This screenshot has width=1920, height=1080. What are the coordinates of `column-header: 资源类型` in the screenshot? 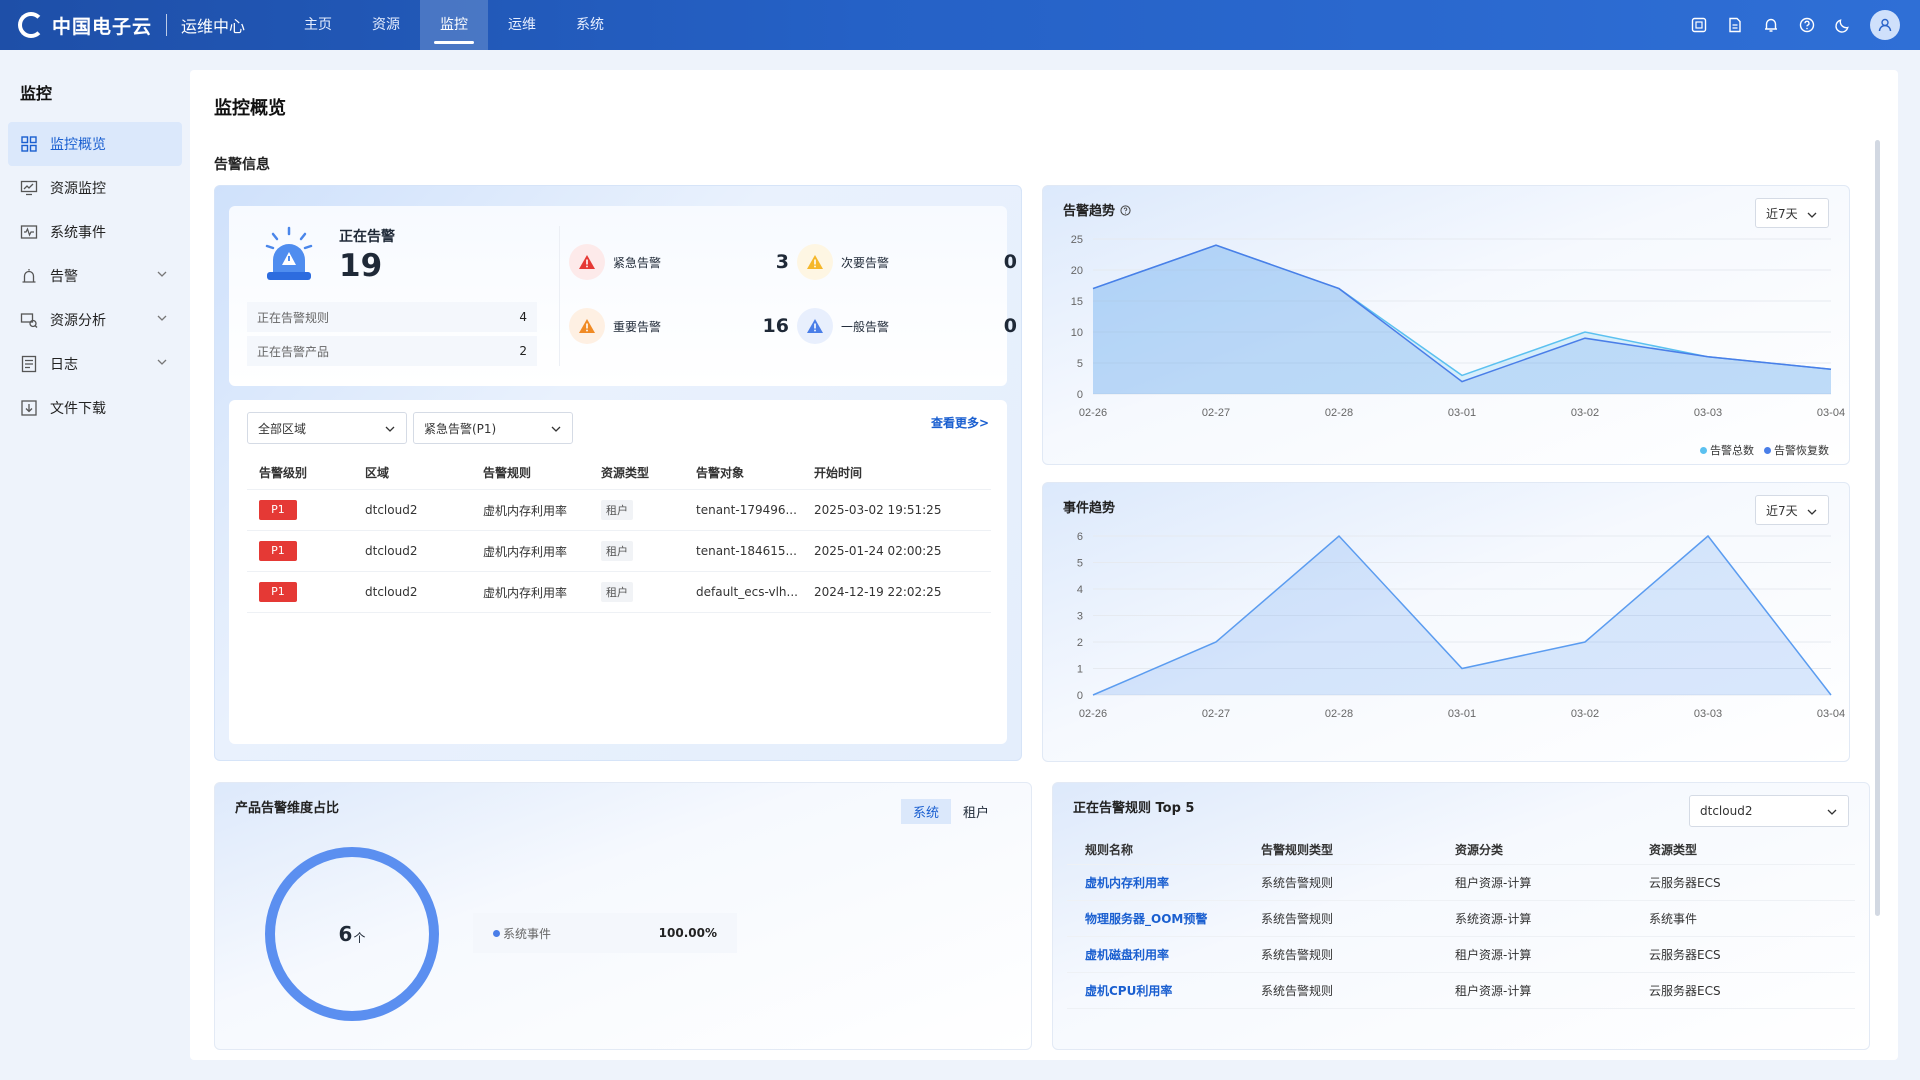 It's located at (625, 473).